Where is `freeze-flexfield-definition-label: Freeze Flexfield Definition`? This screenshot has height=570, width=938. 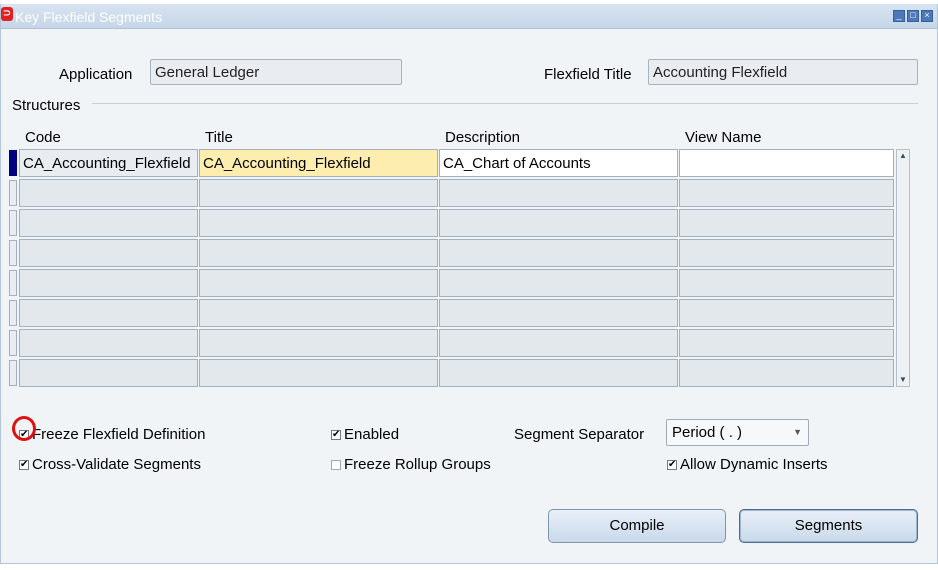 freeze-flexfield-definition-label: Freeze Flexfield Definition is located at coordinates (119, 434).